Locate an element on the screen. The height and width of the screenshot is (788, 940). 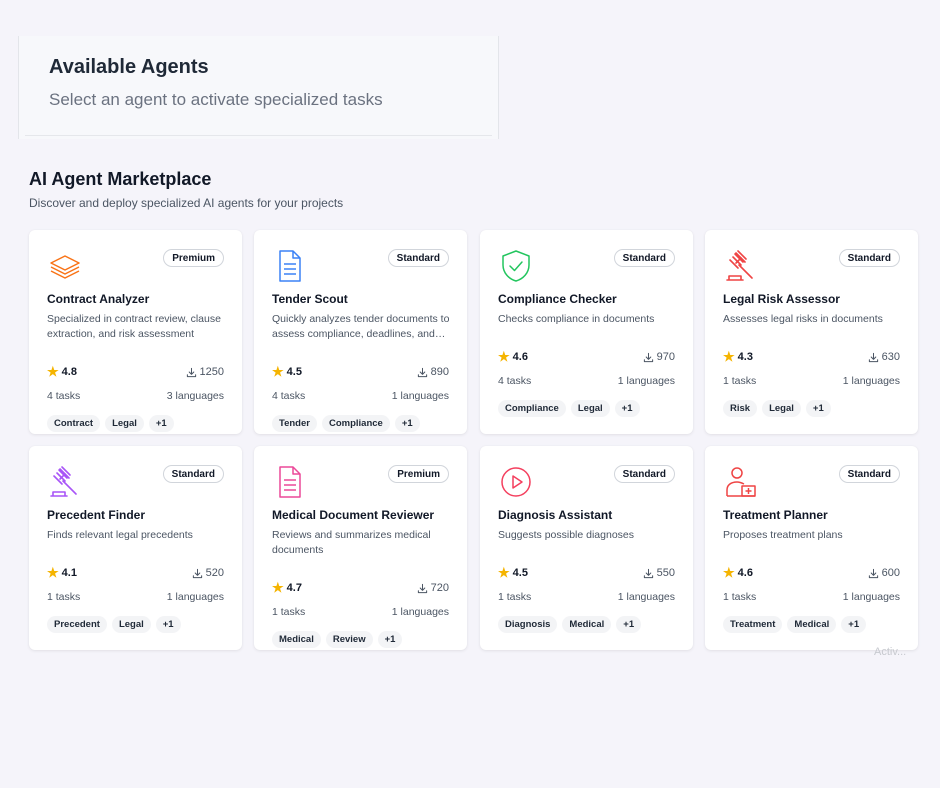
agent-stats: ★ 4.6 970 is located at coordinates (586, 357).